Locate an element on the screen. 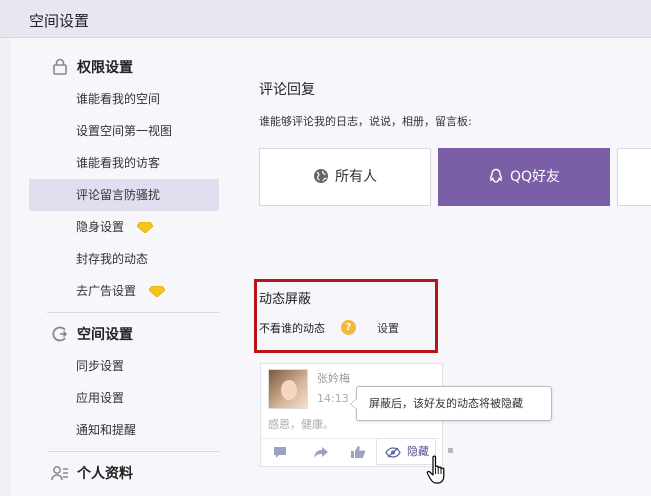  sidebar-section-label: 个人资料 is located at coordinates (105, 474).